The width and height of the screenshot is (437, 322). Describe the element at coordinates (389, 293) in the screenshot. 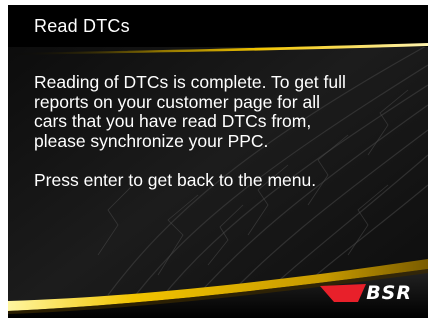

I see `bsr-logo-text: BSR` at that location.